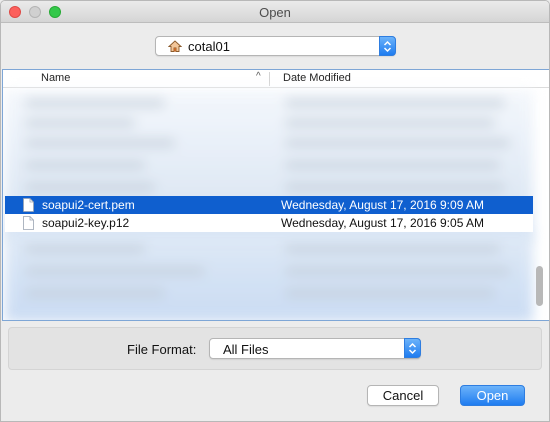 This screenshot has width=550, height=422. What do you see at coordinates (175, 46) in the screenshot?
I see `home-icon` at bounding box center [175, 46].